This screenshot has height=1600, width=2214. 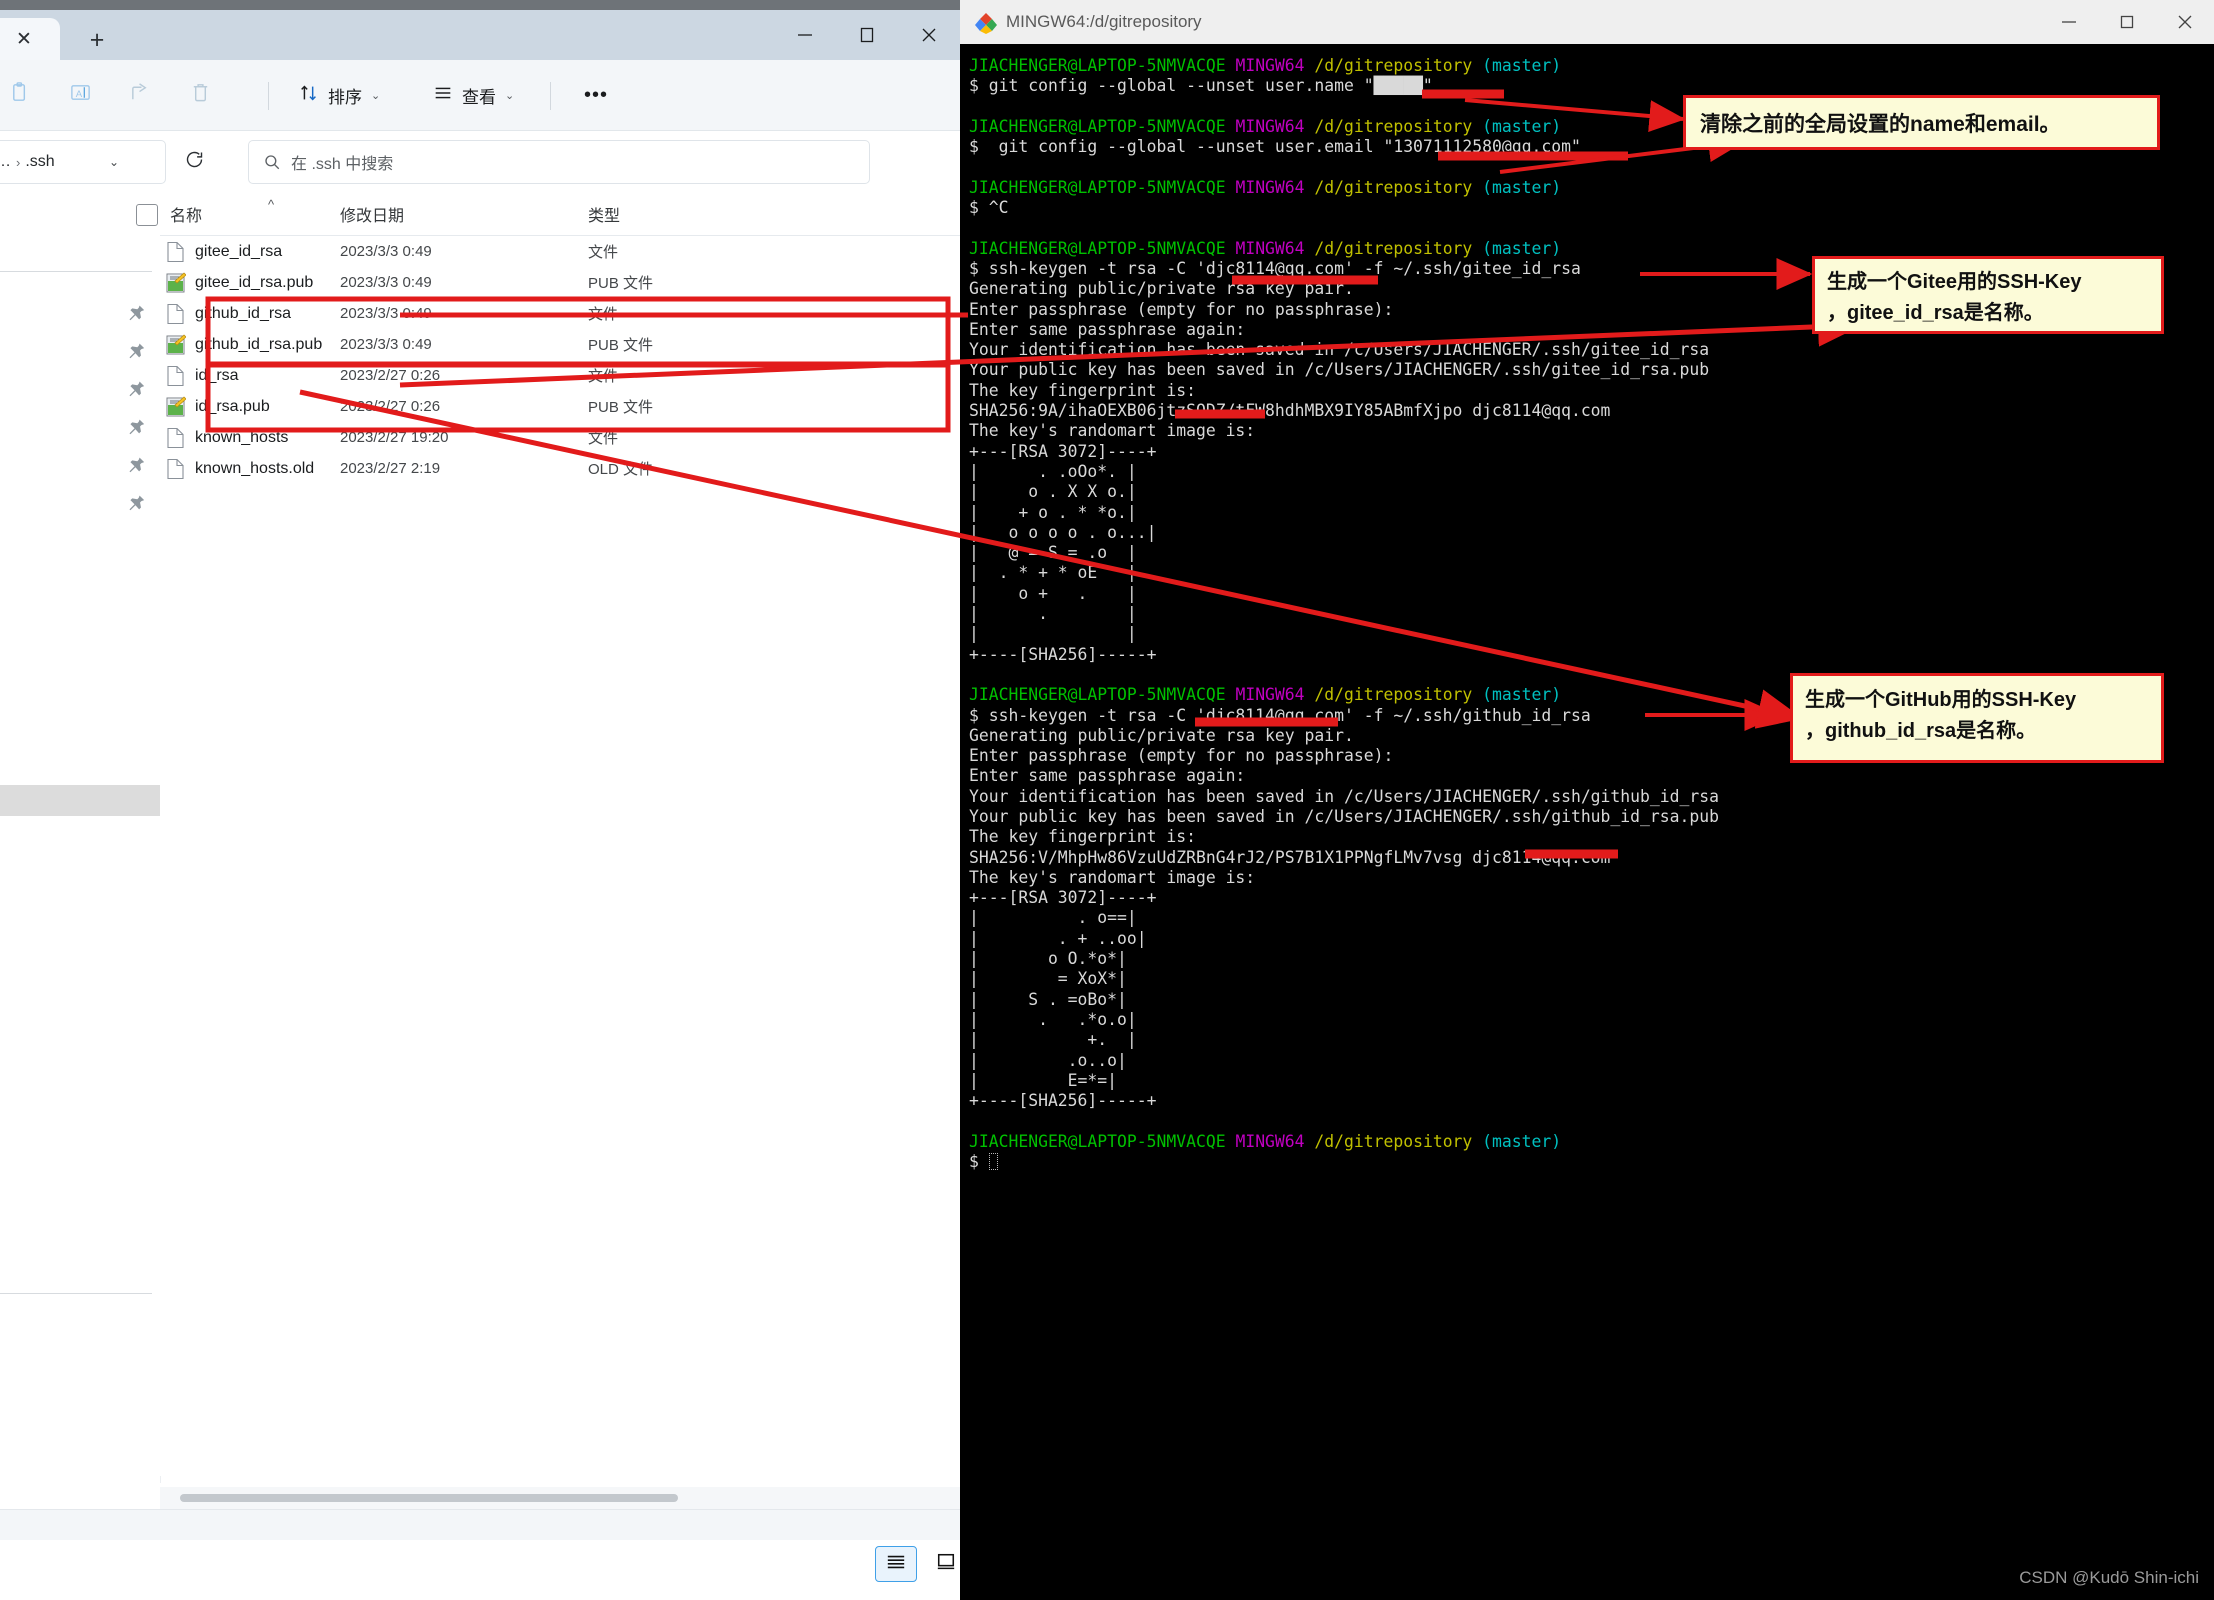 I want to click on explorer-address-row: … › .ssh ⌄ 在 .ssh 中搜索, so click(x=480, y=162).